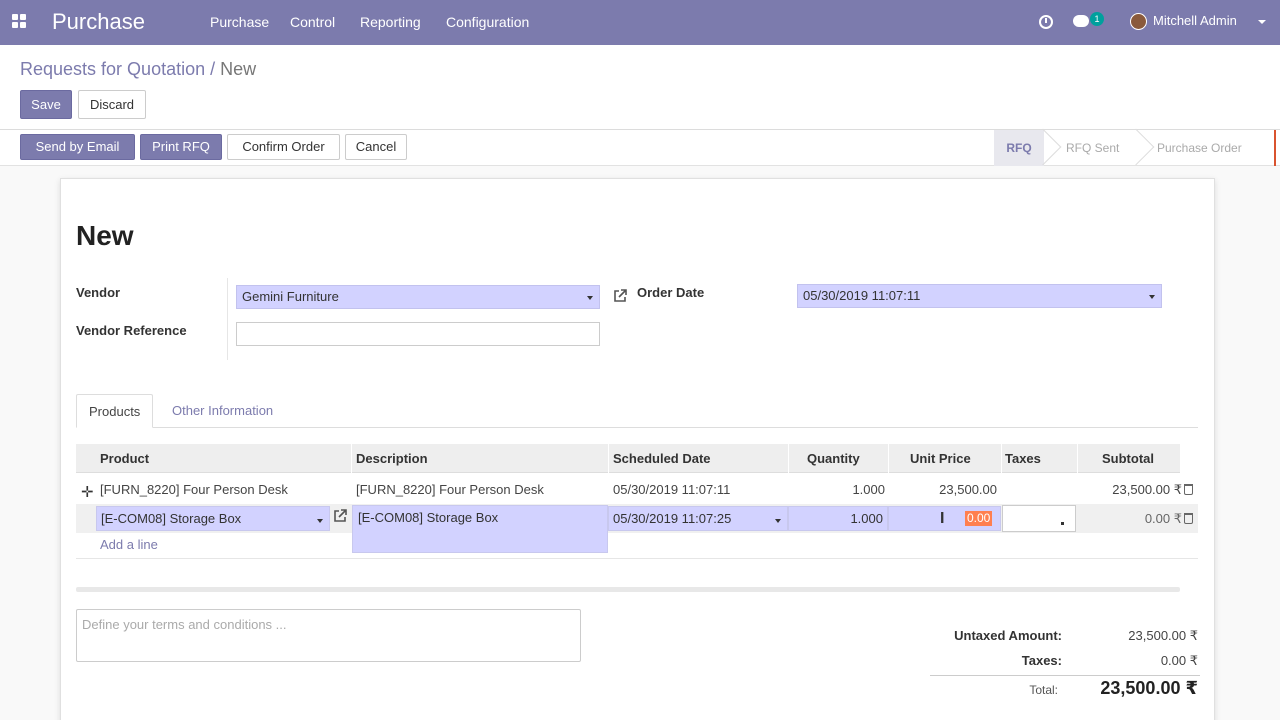 This screenshot has height=720, width=1280. I want to click on menu-configuration: Configuration, so click(487, 22).